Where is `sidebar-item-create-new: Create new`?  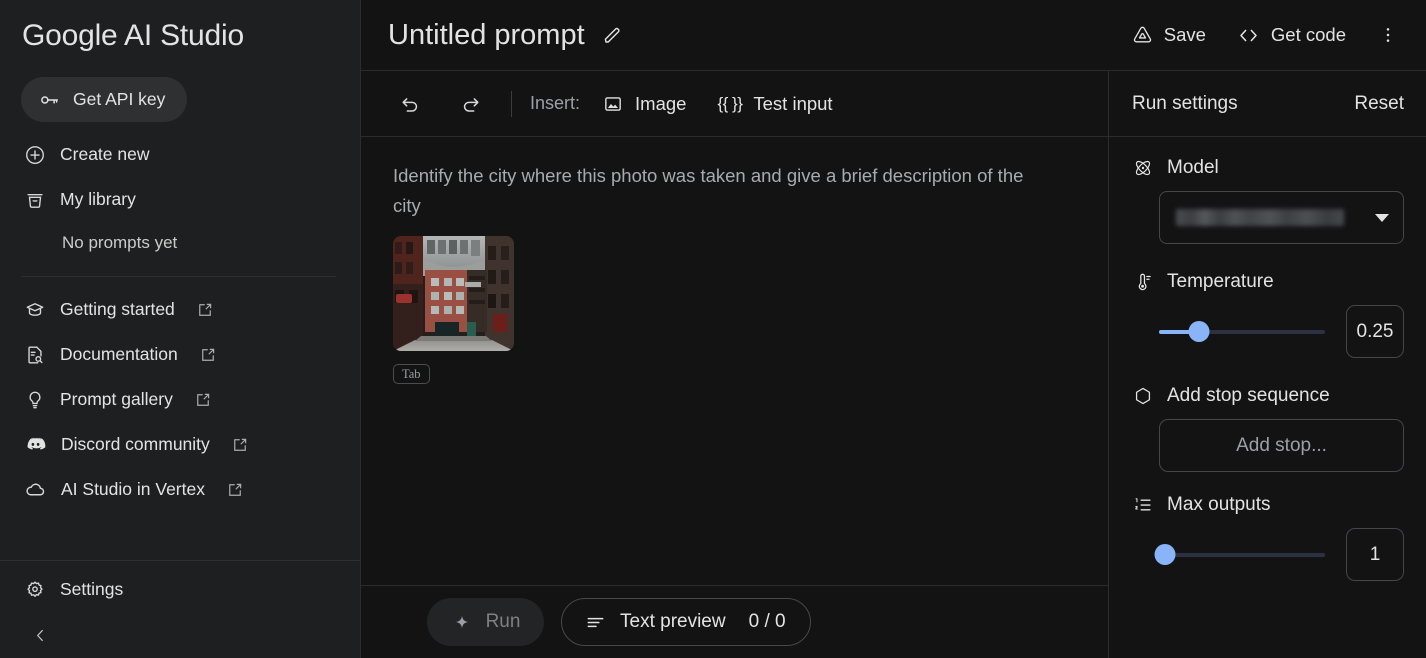
sidebar-item-create-new: Create new is located at coordinates (180, 154).